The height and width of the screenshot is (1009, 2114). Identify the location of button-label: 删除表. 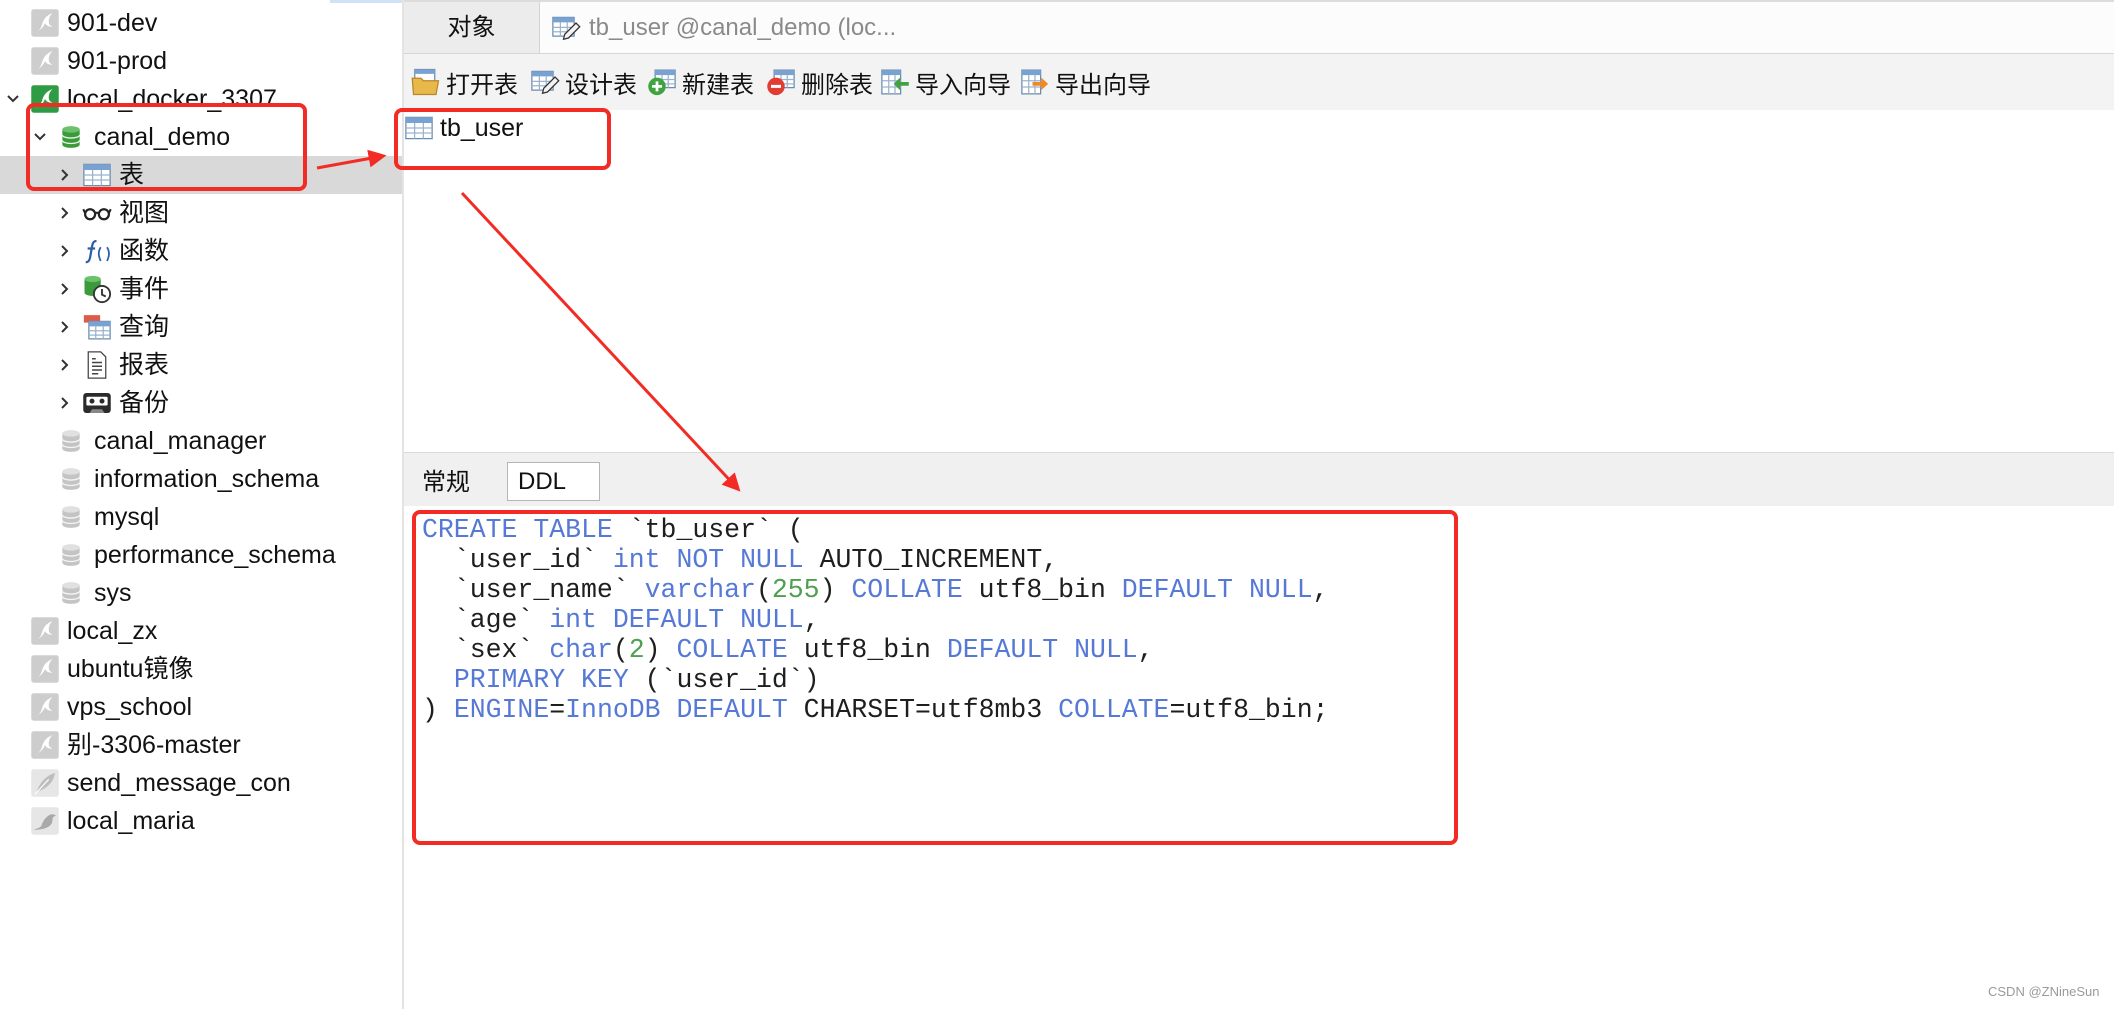
(837, 85).